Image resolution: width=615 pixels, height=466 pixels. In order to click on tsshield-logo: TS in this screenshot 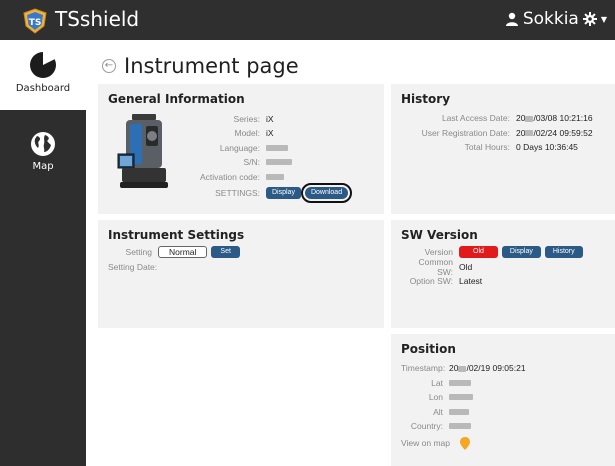, I will do `click(35, 21)`.